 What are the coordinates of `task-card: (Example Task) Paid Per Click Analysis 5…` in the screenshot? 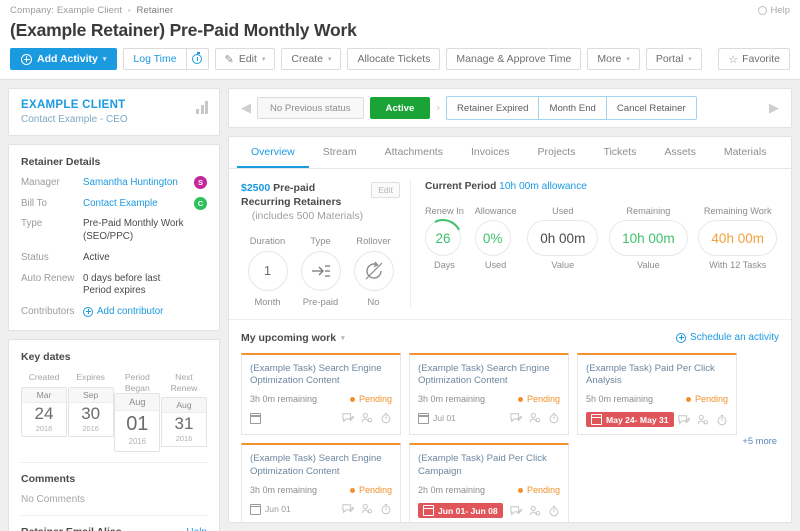 It's located at (657, 394).